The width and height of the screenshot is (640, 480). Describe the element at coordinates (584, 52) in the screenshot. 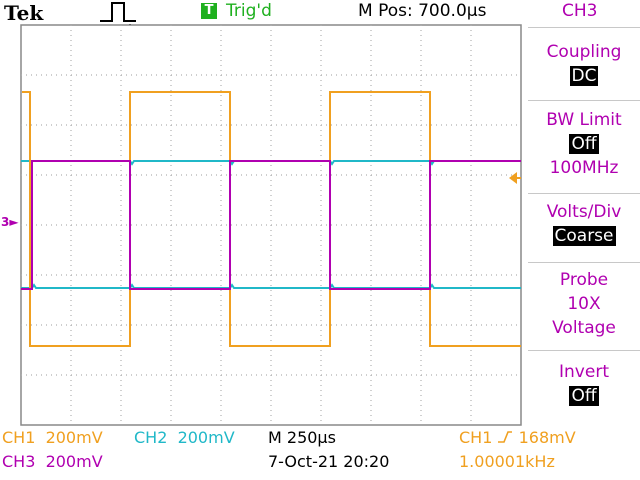

I see `coupling-label: Coupling` at that location.